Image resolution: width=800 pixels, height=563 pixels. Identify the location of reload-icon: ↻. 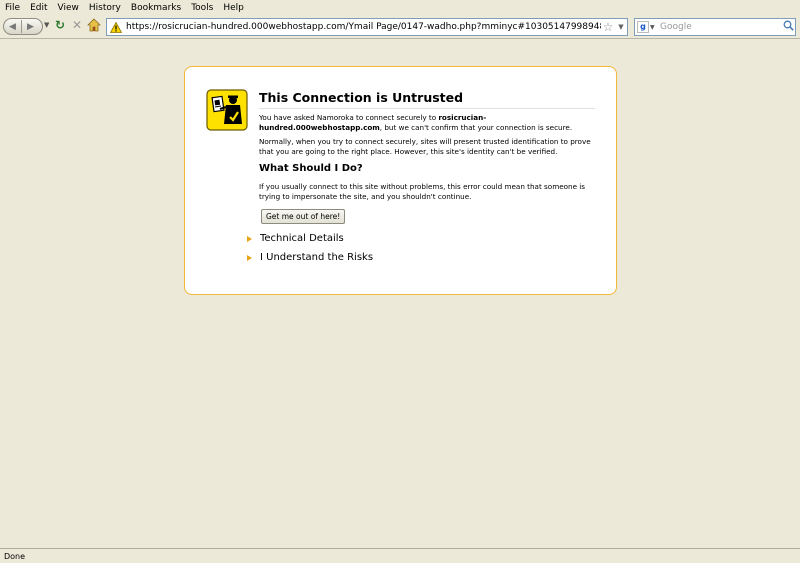
(60, 26).